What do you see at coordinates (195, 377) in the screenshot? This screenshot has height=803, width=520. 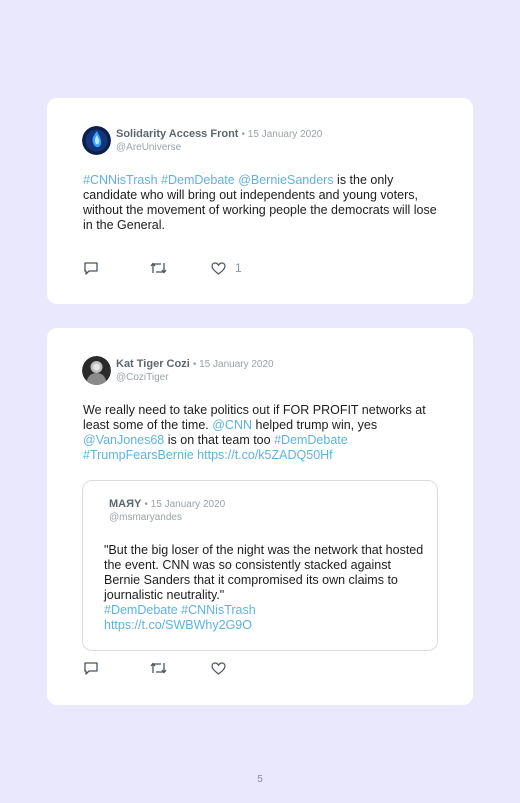 I see `author-handle: @CoziTiger` at bounding box center [195, 377].